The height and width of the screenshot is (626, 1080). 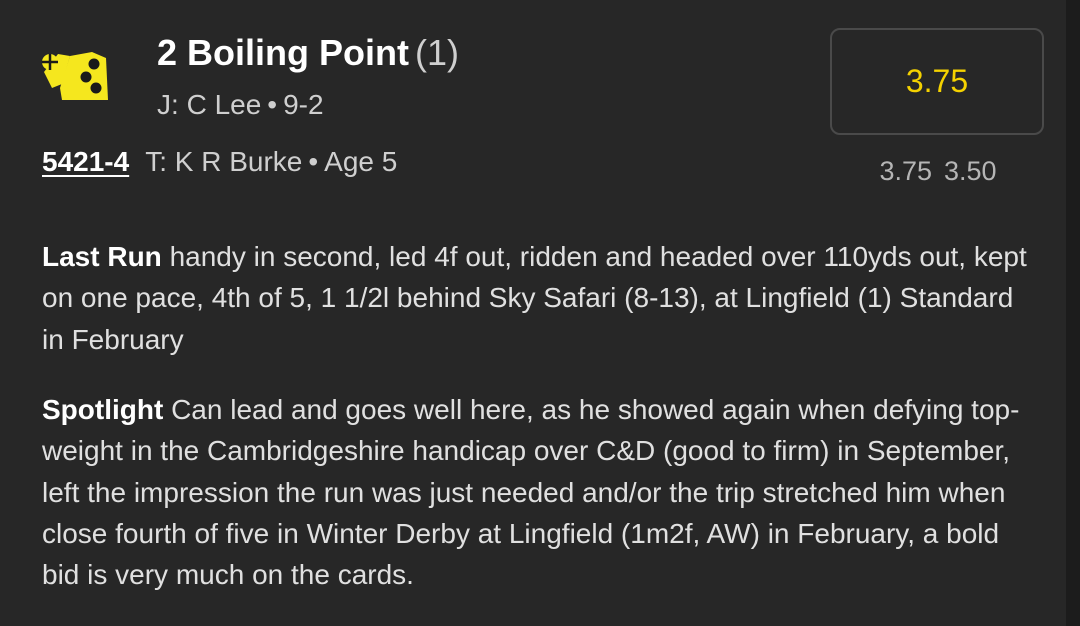 I want to click on trainer-label: T:, so click(x=156, y=161).